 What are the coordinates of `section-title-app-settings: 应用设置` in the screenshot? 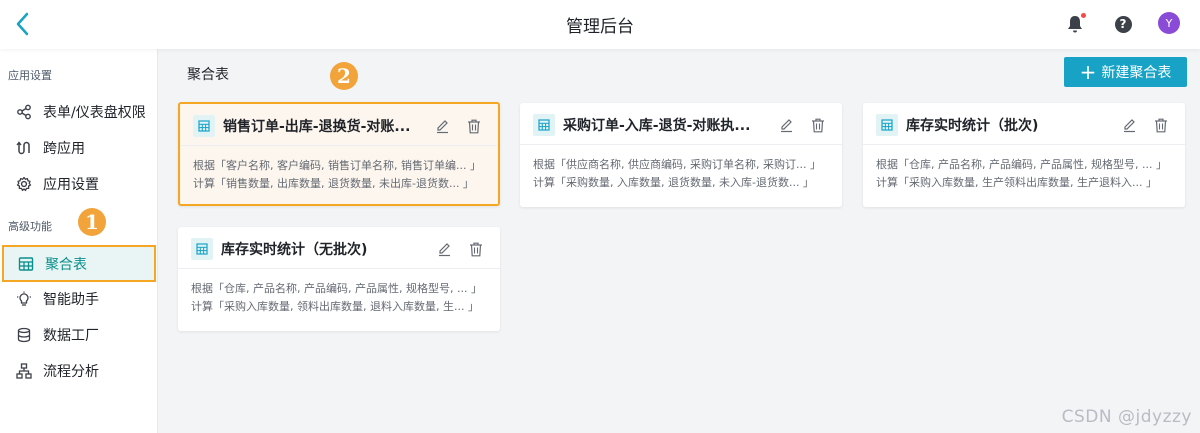 It's located at (30, 75).